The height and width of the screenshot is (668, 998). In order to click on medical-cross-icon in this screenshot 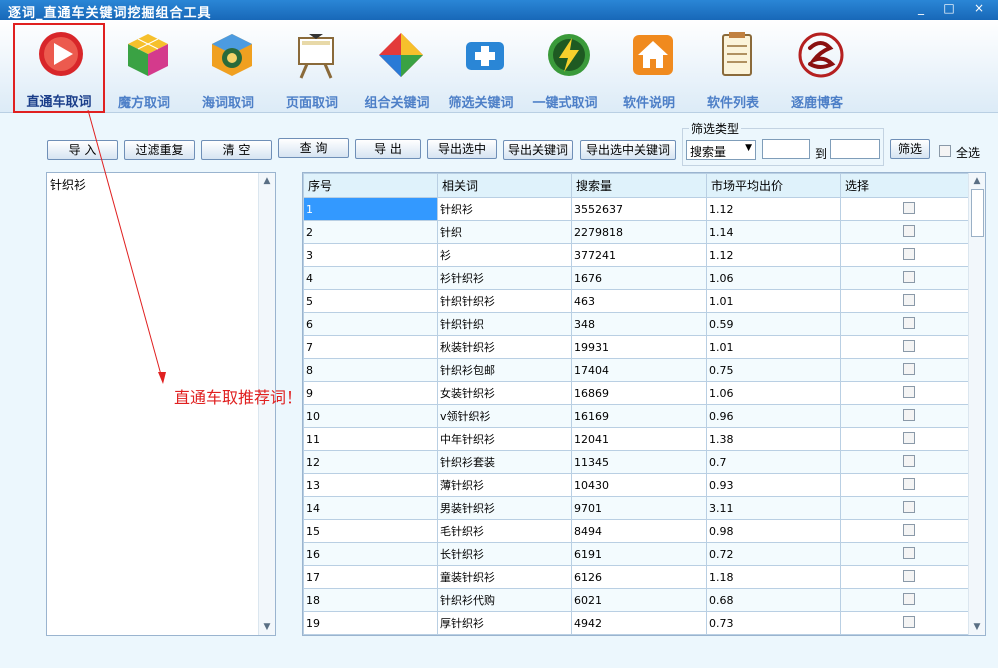, I will do `click(485, 56)`.